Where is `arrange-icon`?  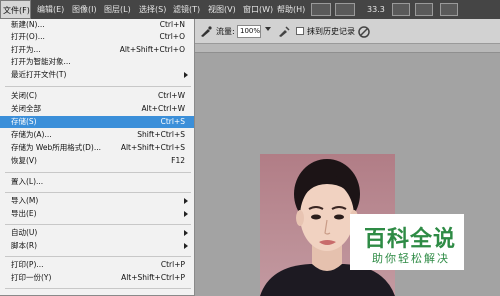
arrange-icon is located at coordinates (345, 9).